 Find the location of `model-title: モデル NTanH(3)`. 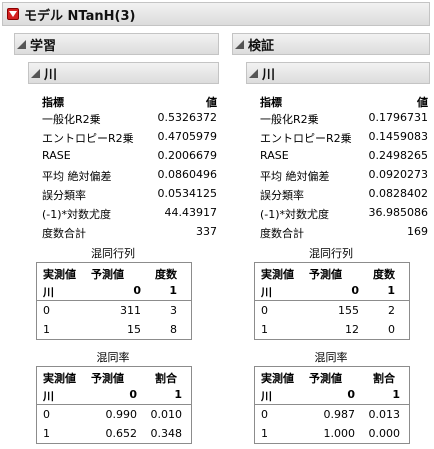

model-title: モデル NTanH(3) is located at coordinates (80, 16).